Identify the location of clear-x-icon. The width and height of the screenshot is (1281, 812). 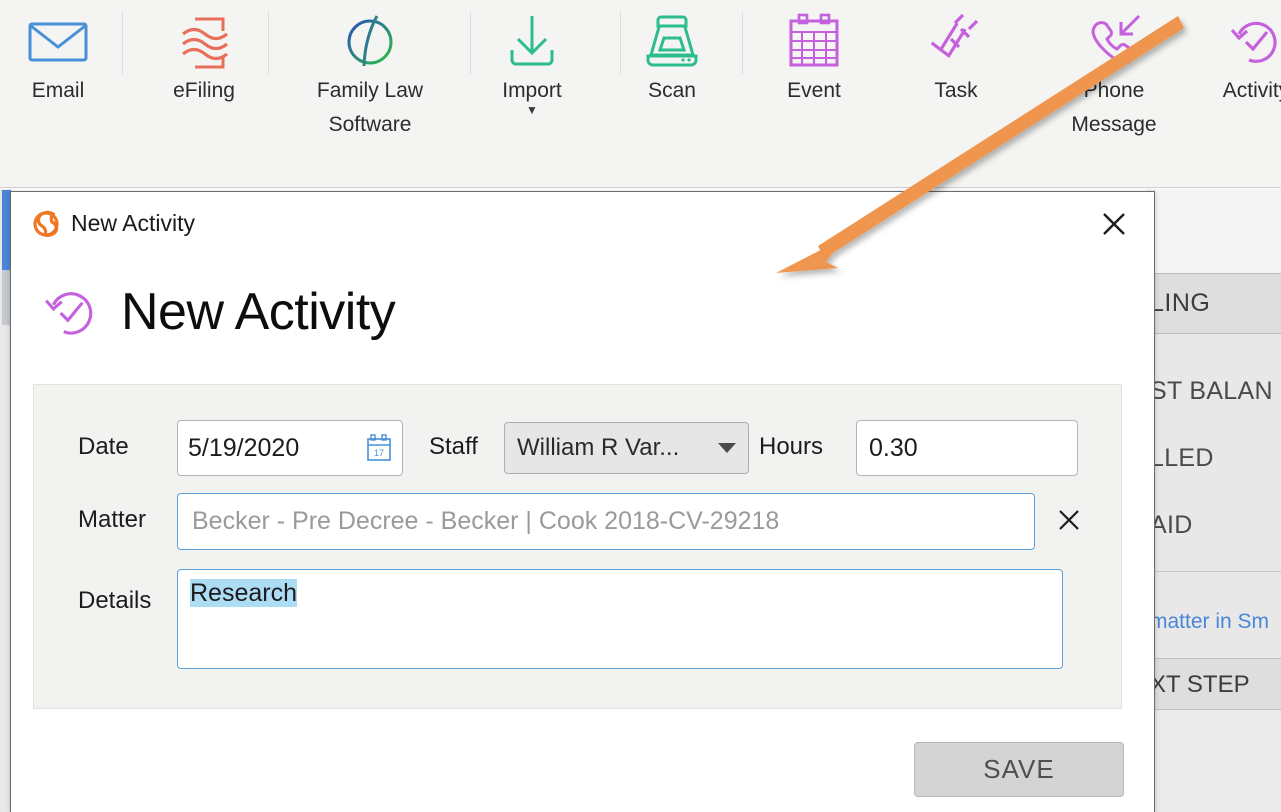
(1069, 520).